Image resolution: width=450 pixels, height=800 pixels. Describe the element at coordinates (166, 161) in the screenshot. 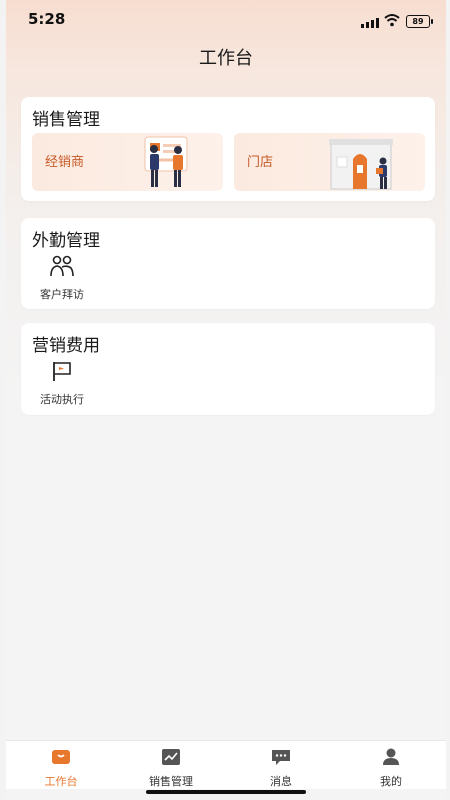

I see `handshake-illustration-icon` at that location.